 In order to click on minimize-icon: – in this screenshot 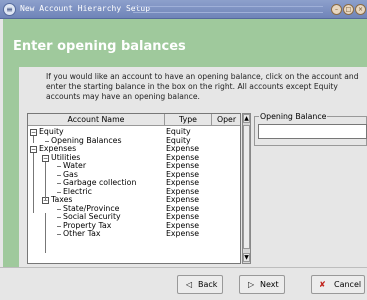, I will do `click(336, 9)`.